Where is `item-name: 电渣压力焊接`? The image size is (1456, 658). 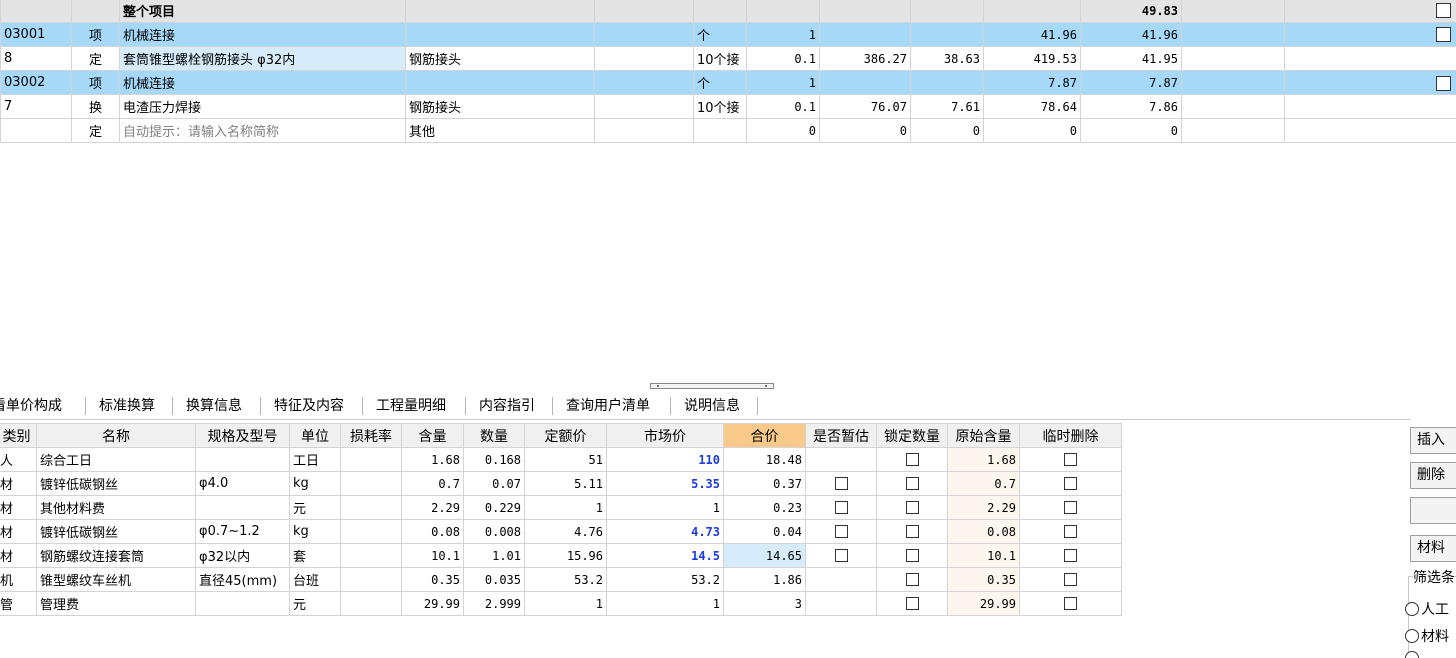 item-name: 电渣压力焊接 is located at coordinates (262, 106).